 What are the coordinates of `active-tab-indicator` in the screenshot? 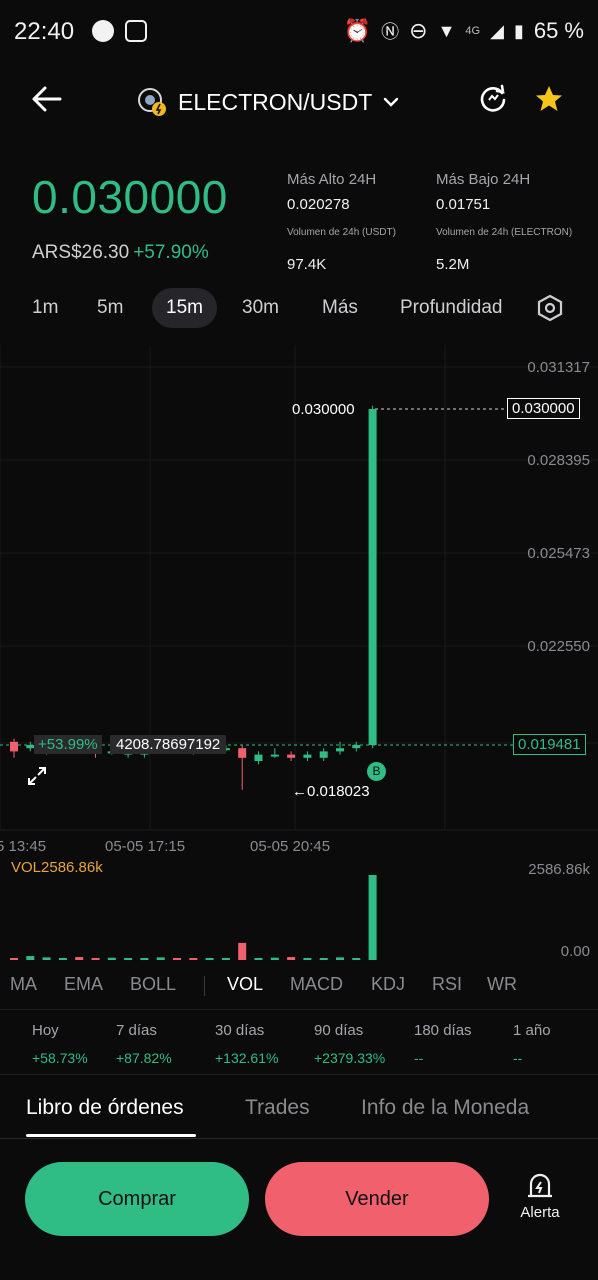 It's located at (111, 1135).